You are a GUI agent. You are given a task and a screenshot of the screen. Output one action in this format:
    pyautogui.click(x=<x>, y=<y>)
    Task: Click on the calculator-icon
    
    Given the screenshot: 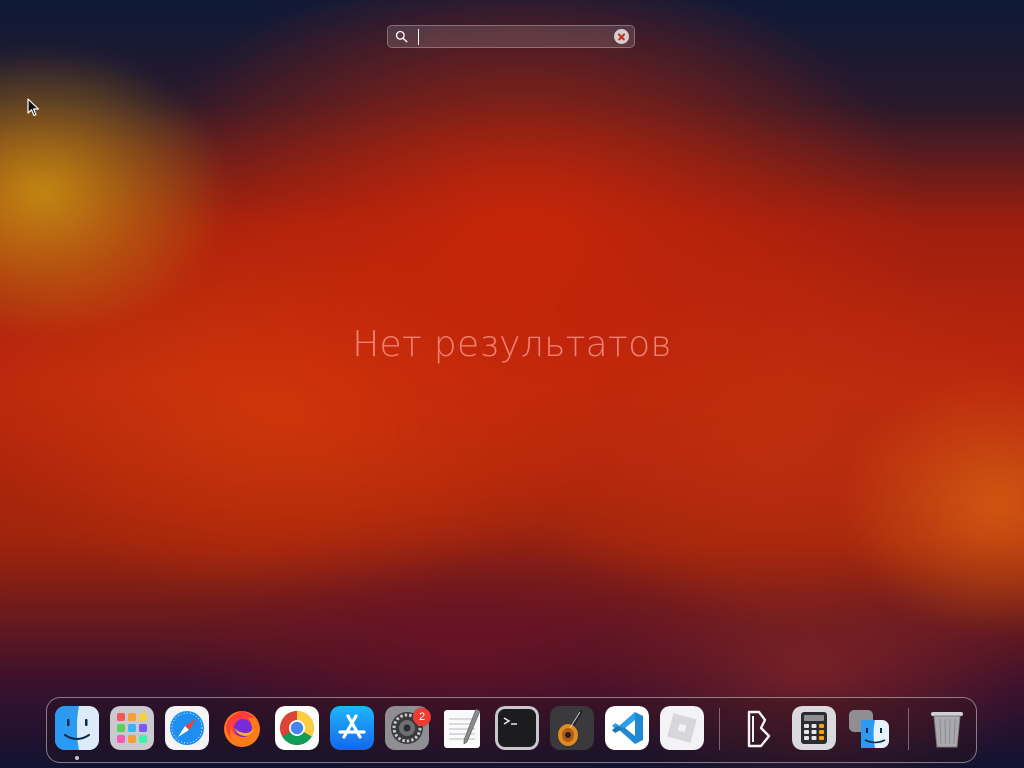 What is the action you would take?
    pyautogui.click(x=814, y=728)
    